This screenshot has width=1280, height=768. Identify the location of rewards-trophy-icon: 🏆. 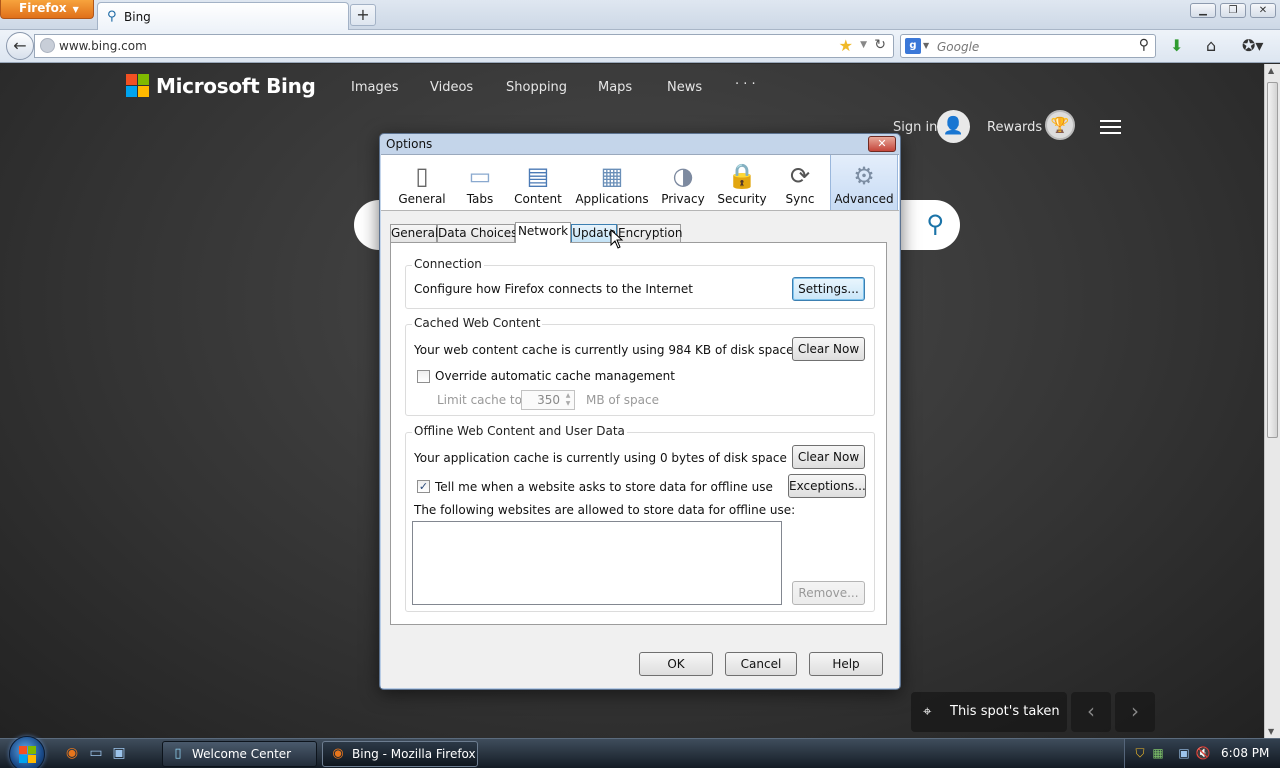
(1060, 125).